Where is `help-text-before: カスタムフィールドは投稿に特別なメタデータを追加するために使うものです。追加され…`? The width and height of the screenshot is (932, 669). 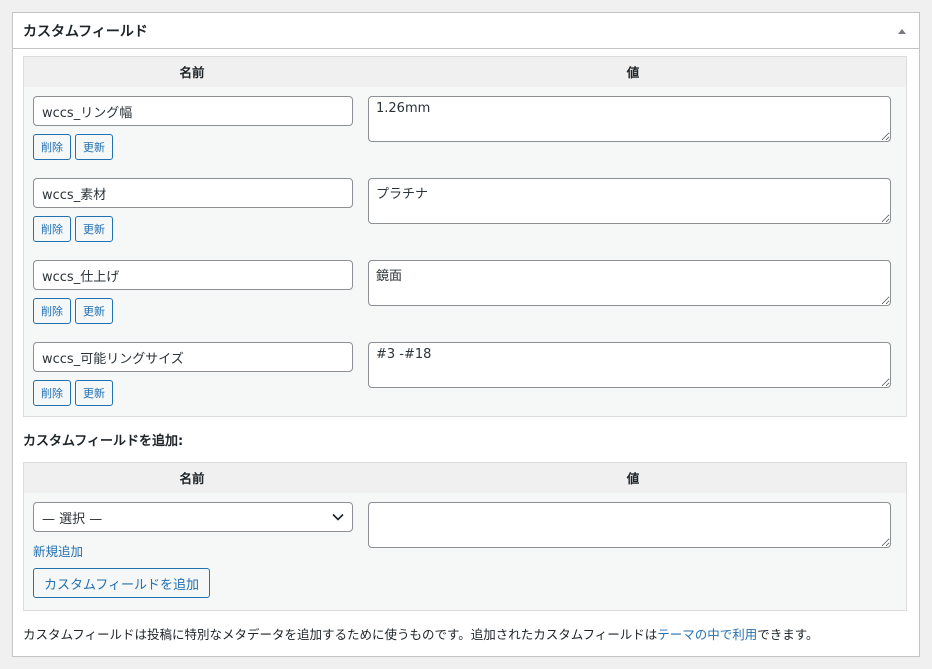 help-text-before: カスタムフィールドは投稿に特別なメタデータを追加するために使うものです。追加され… is located at coordinates (340, 634).